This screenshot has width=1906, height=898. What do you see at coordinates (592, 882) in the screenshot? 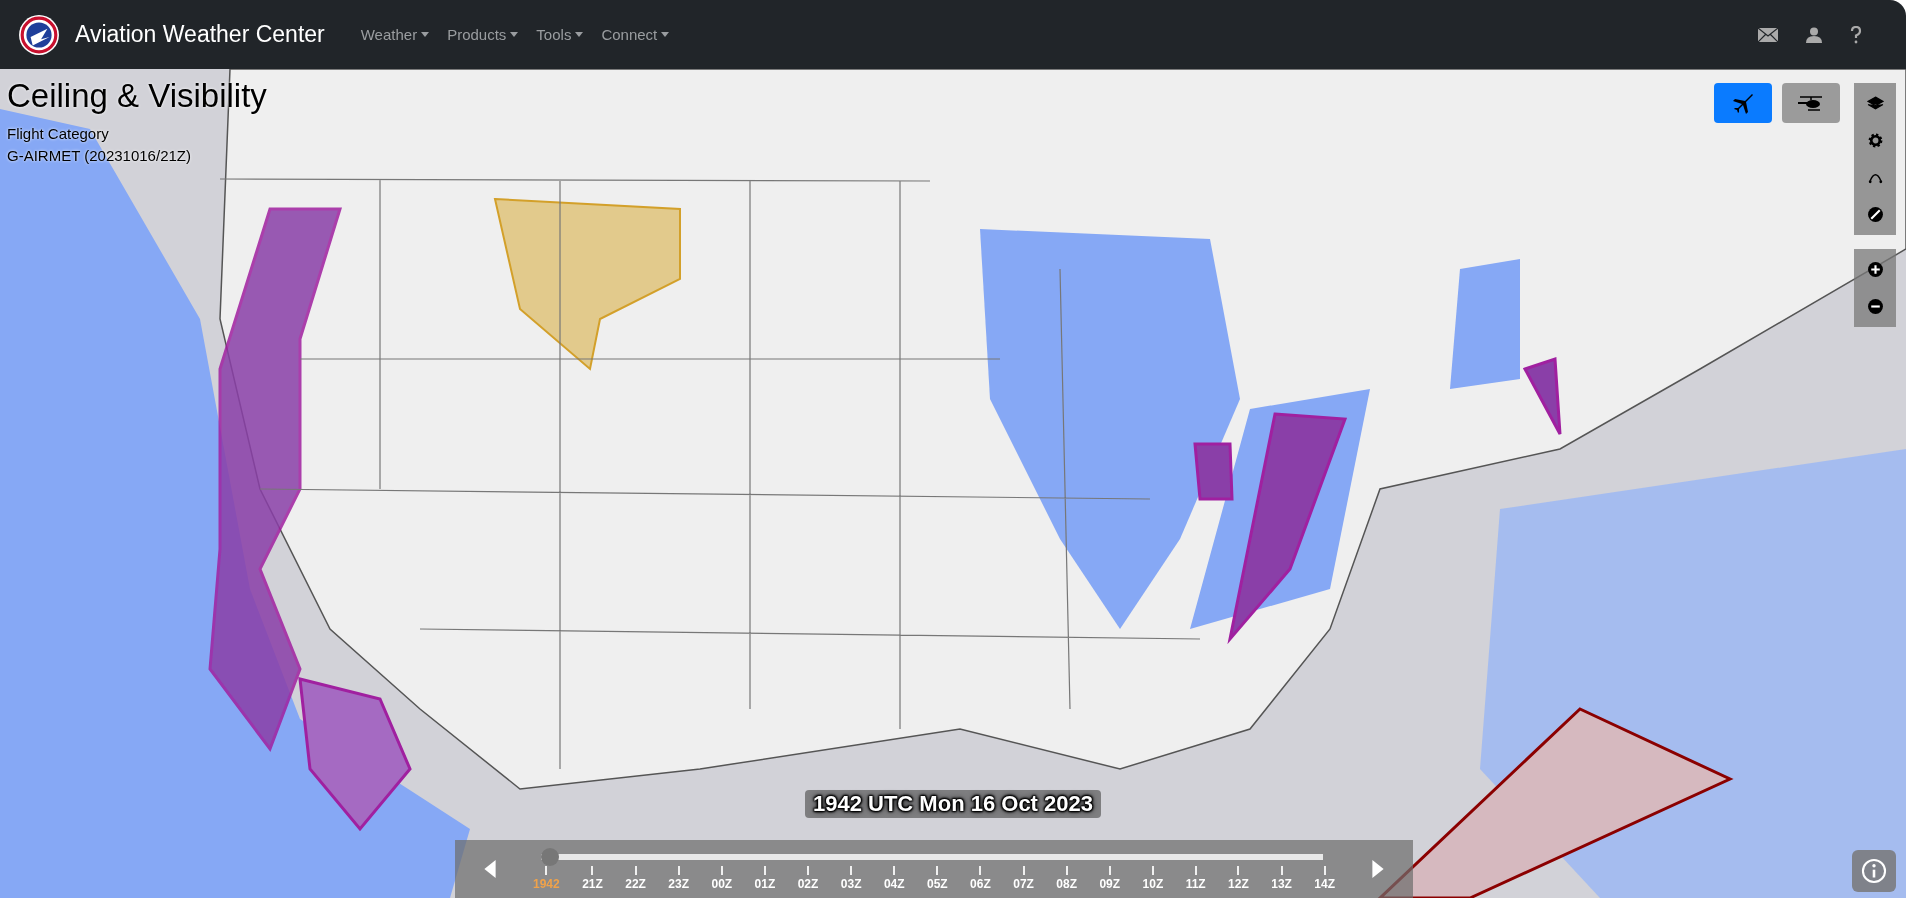
I see `time-tick: 21Z` at bounding box center [592, 882].